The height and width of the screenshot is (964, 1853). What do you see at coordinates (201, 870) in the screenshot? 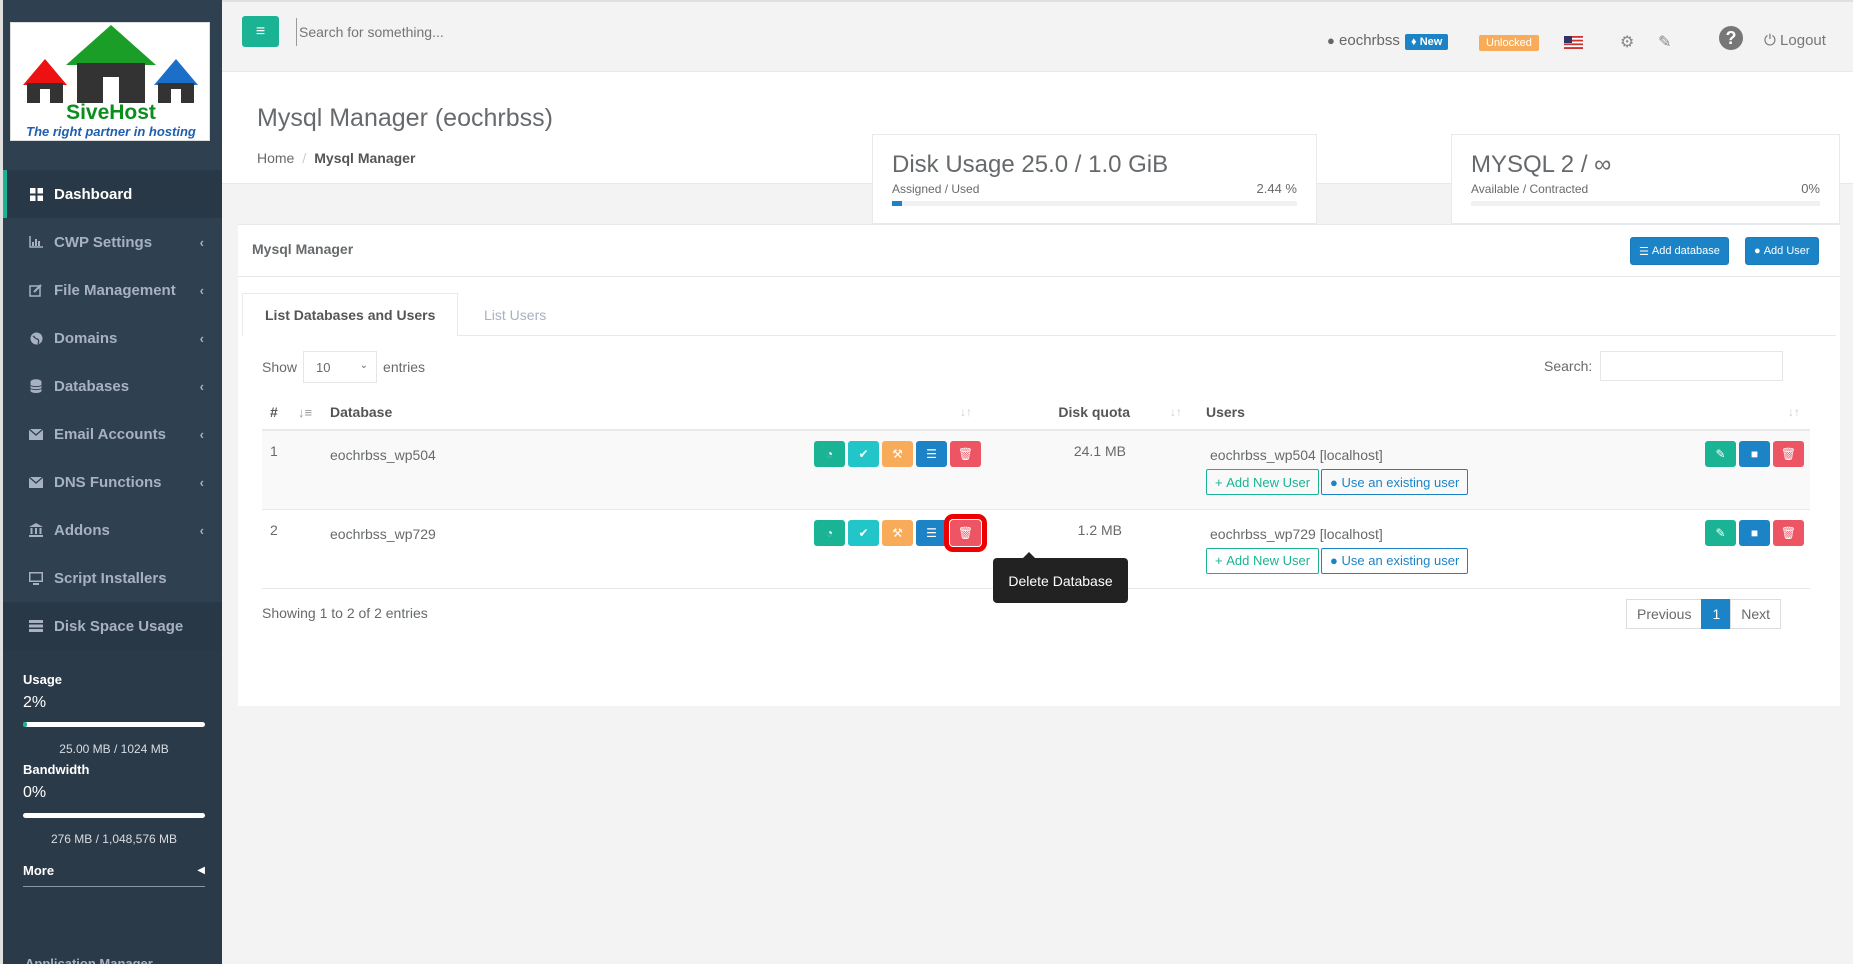
I see `caret-left-icon: ◀` at bounding box center [201, 870].